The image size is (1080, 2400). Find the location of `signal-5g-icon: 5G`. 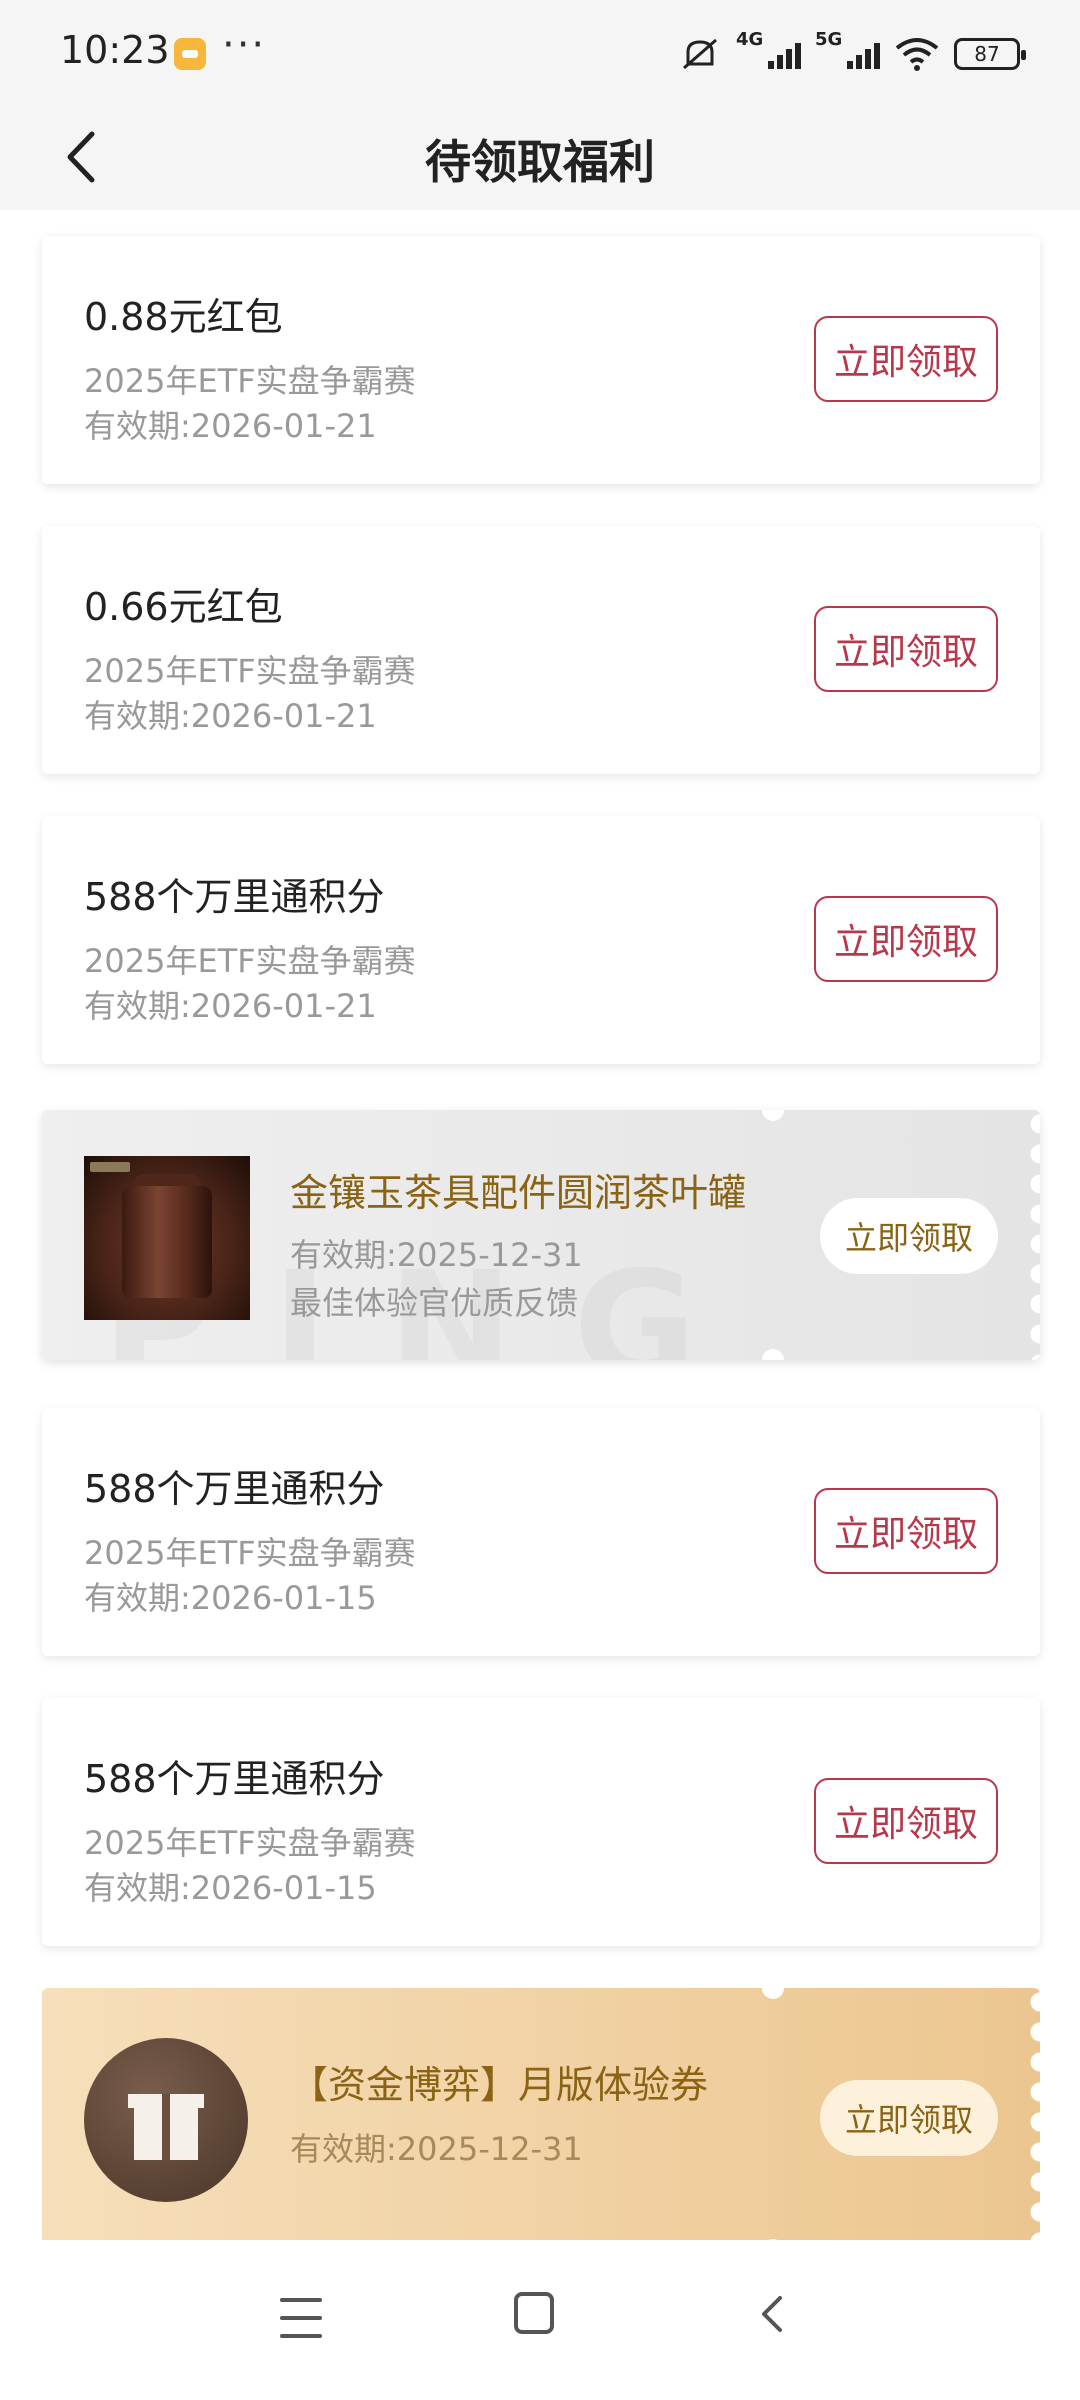

signal-5g-icon: 5G is located at coordinates (847, 49).